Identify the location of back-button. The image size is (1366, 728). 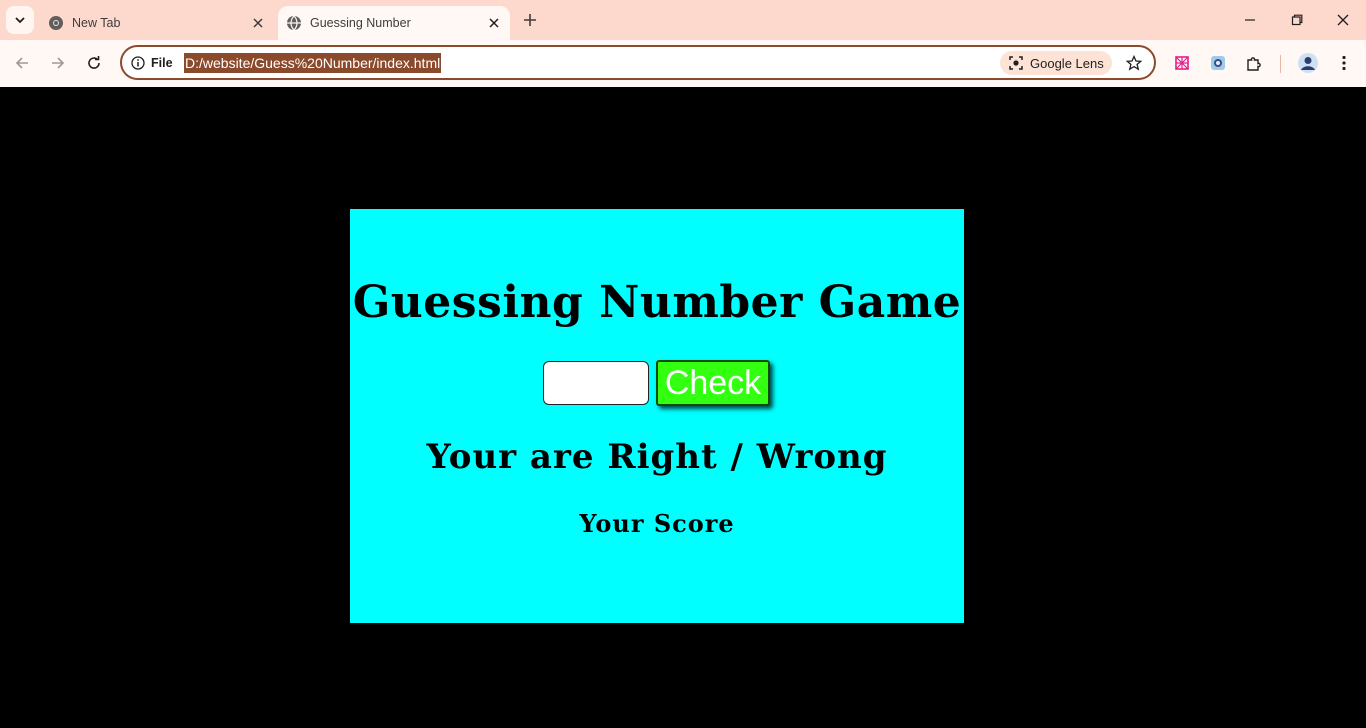
(22, 63).